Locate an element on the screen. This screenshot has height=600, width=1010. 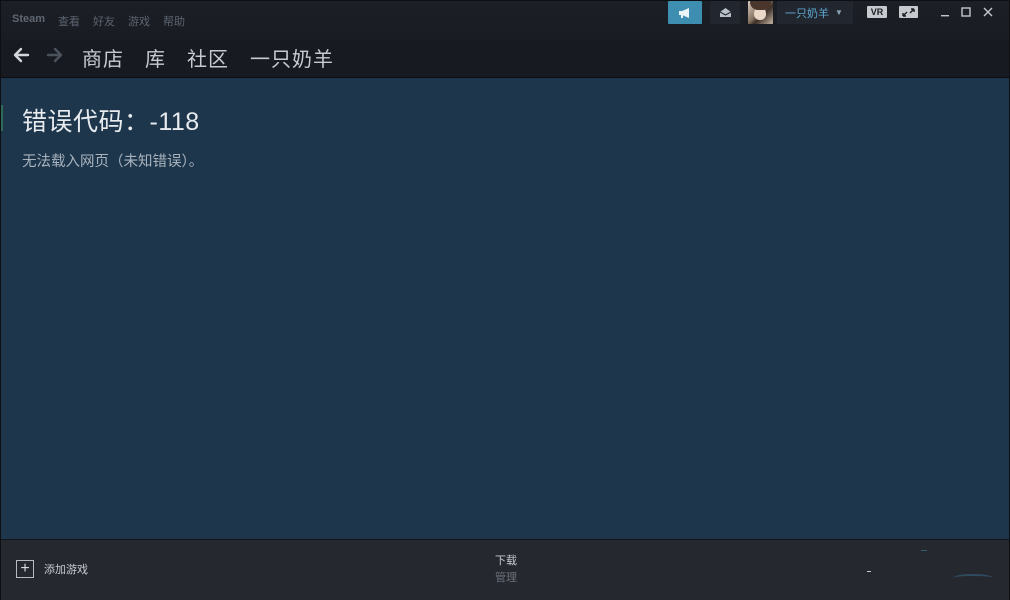
menu-view: 查看 is located at coordinates (69, 21).